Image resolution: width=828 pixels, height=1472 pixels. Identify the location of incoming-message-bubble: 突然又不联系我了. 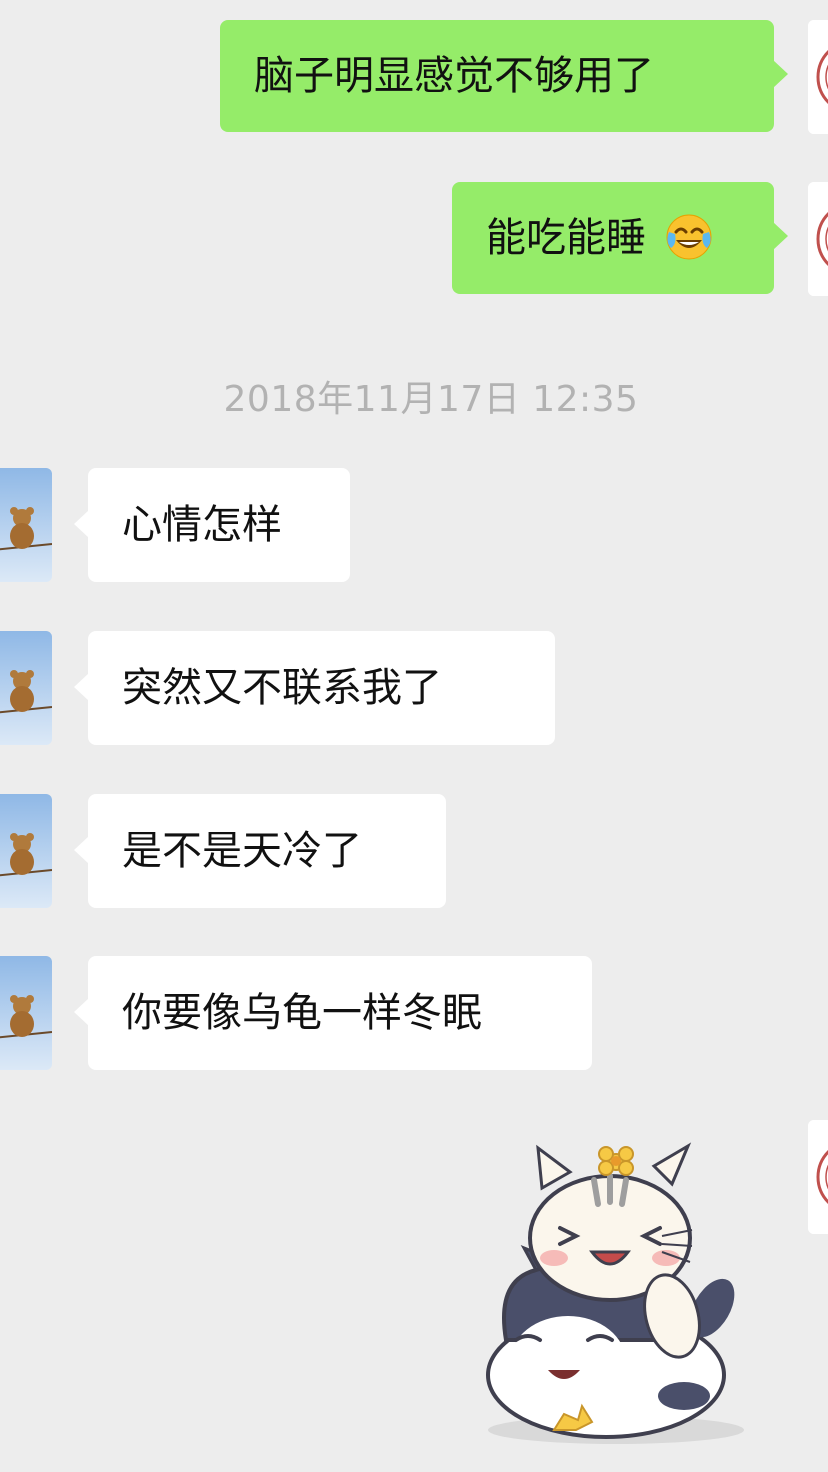
(314, 688).